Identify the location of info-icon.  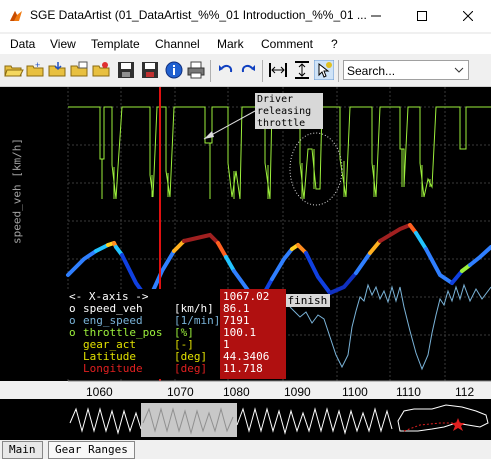
(174, 70).